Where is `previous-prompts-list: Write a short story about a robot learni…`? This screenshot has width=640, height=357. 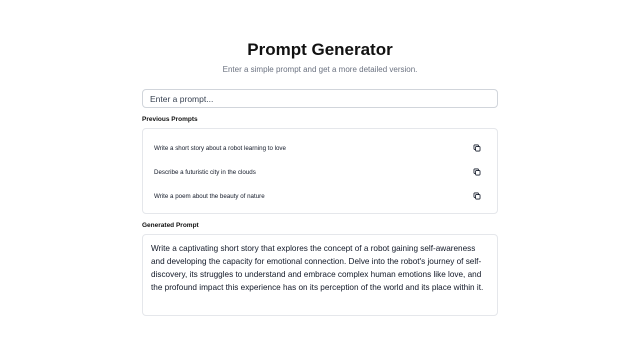 previous-prompts-list: Write a short story about a robot learni… is located at coordinates (320, 171).